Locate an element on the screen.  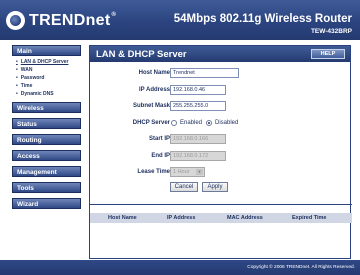
subnav-wan: • WAN is located at coordinates (46, 70).